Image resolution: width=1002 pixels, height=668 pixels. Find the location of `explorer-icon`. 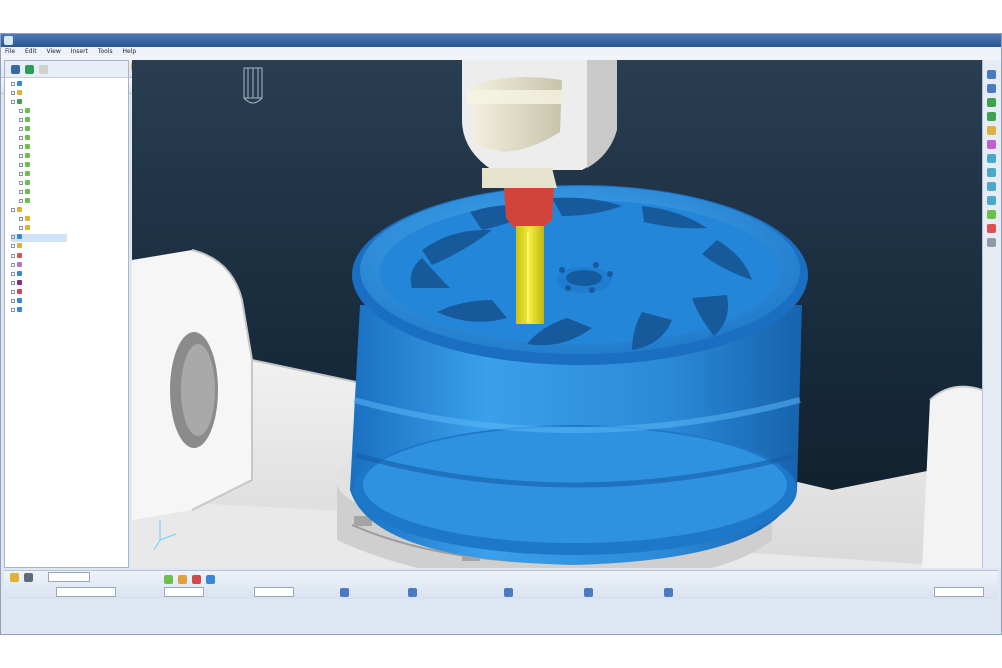

explorer-icon is located at coordinates (15, 69).